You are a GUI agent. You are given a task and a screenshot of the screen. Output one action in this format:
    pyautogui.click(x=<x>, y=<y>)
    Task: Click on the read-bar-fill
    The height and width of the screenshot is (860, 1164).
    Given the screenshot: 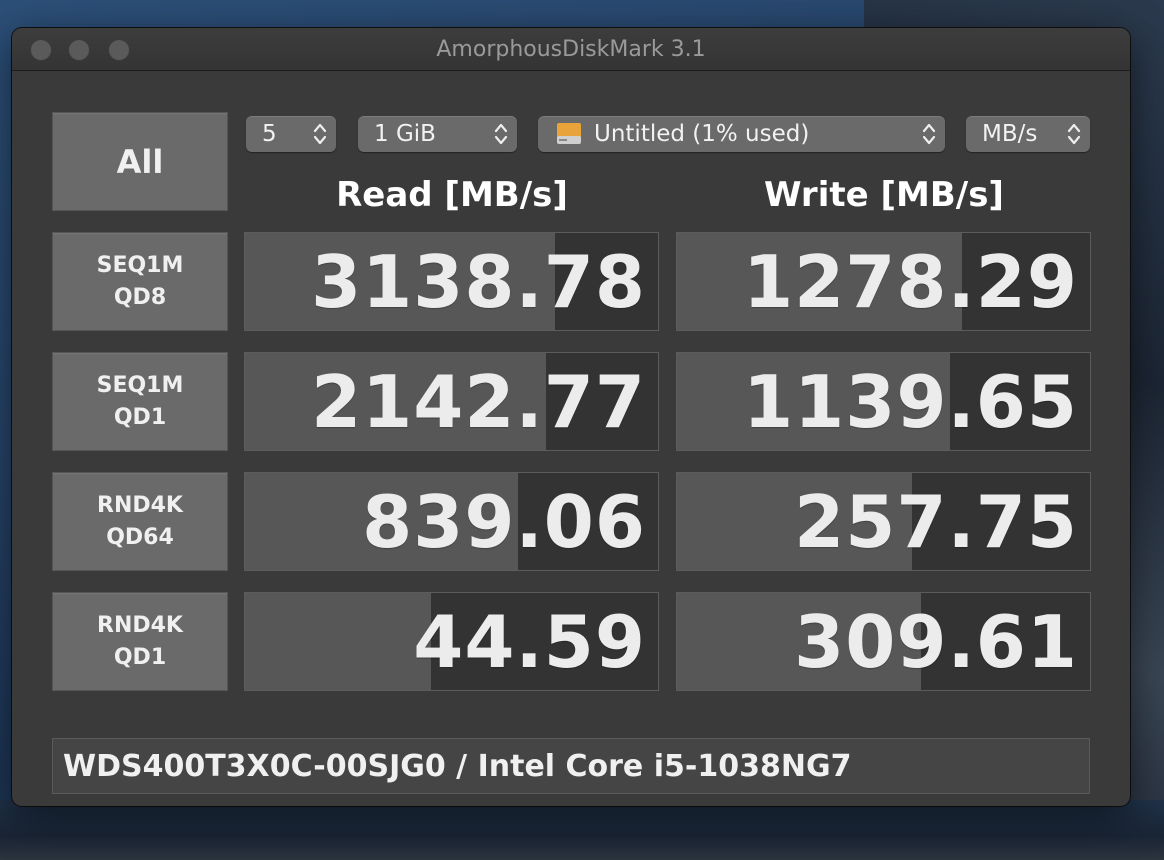 What is the action you would take?
    pyautogui.click(x=338, y=641)
    